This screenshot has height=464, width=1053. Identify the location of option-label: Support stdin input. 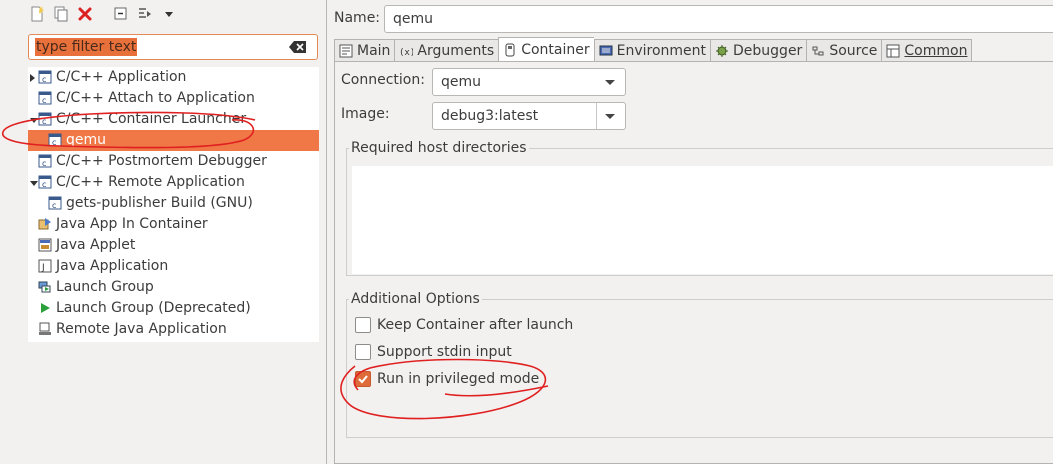
(444, 352).